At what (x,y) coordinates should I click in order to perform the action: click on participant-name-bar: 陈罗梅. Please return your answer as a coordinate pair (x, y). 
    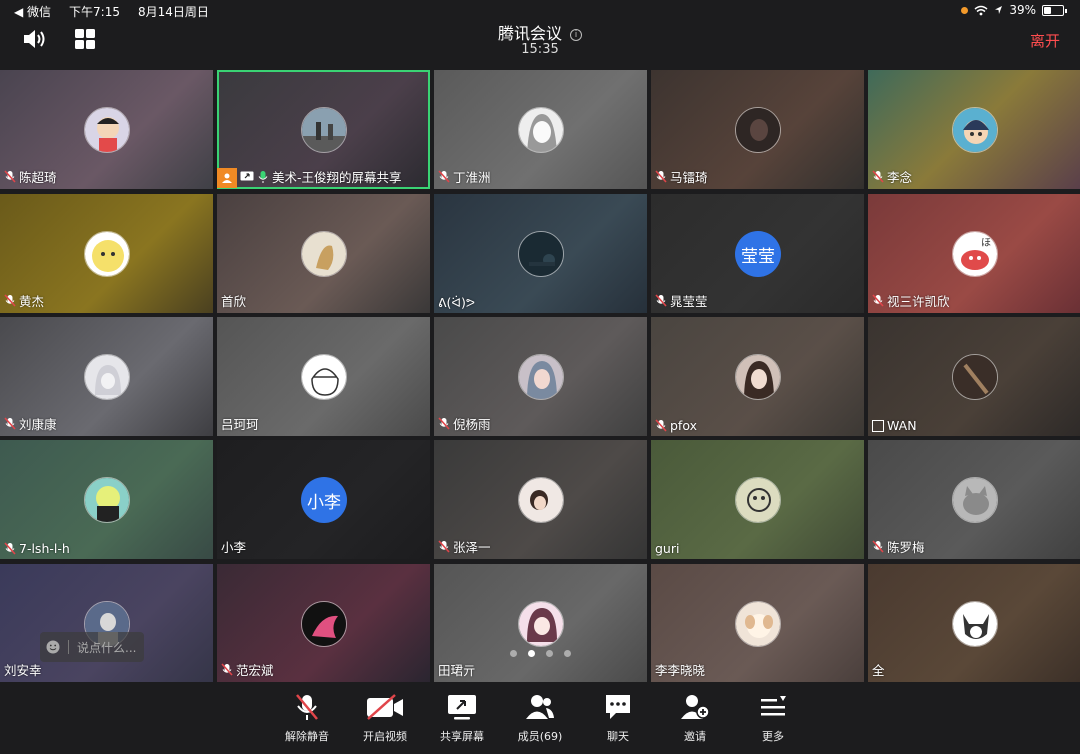
    Looking at the image, I should click on (898, 546).